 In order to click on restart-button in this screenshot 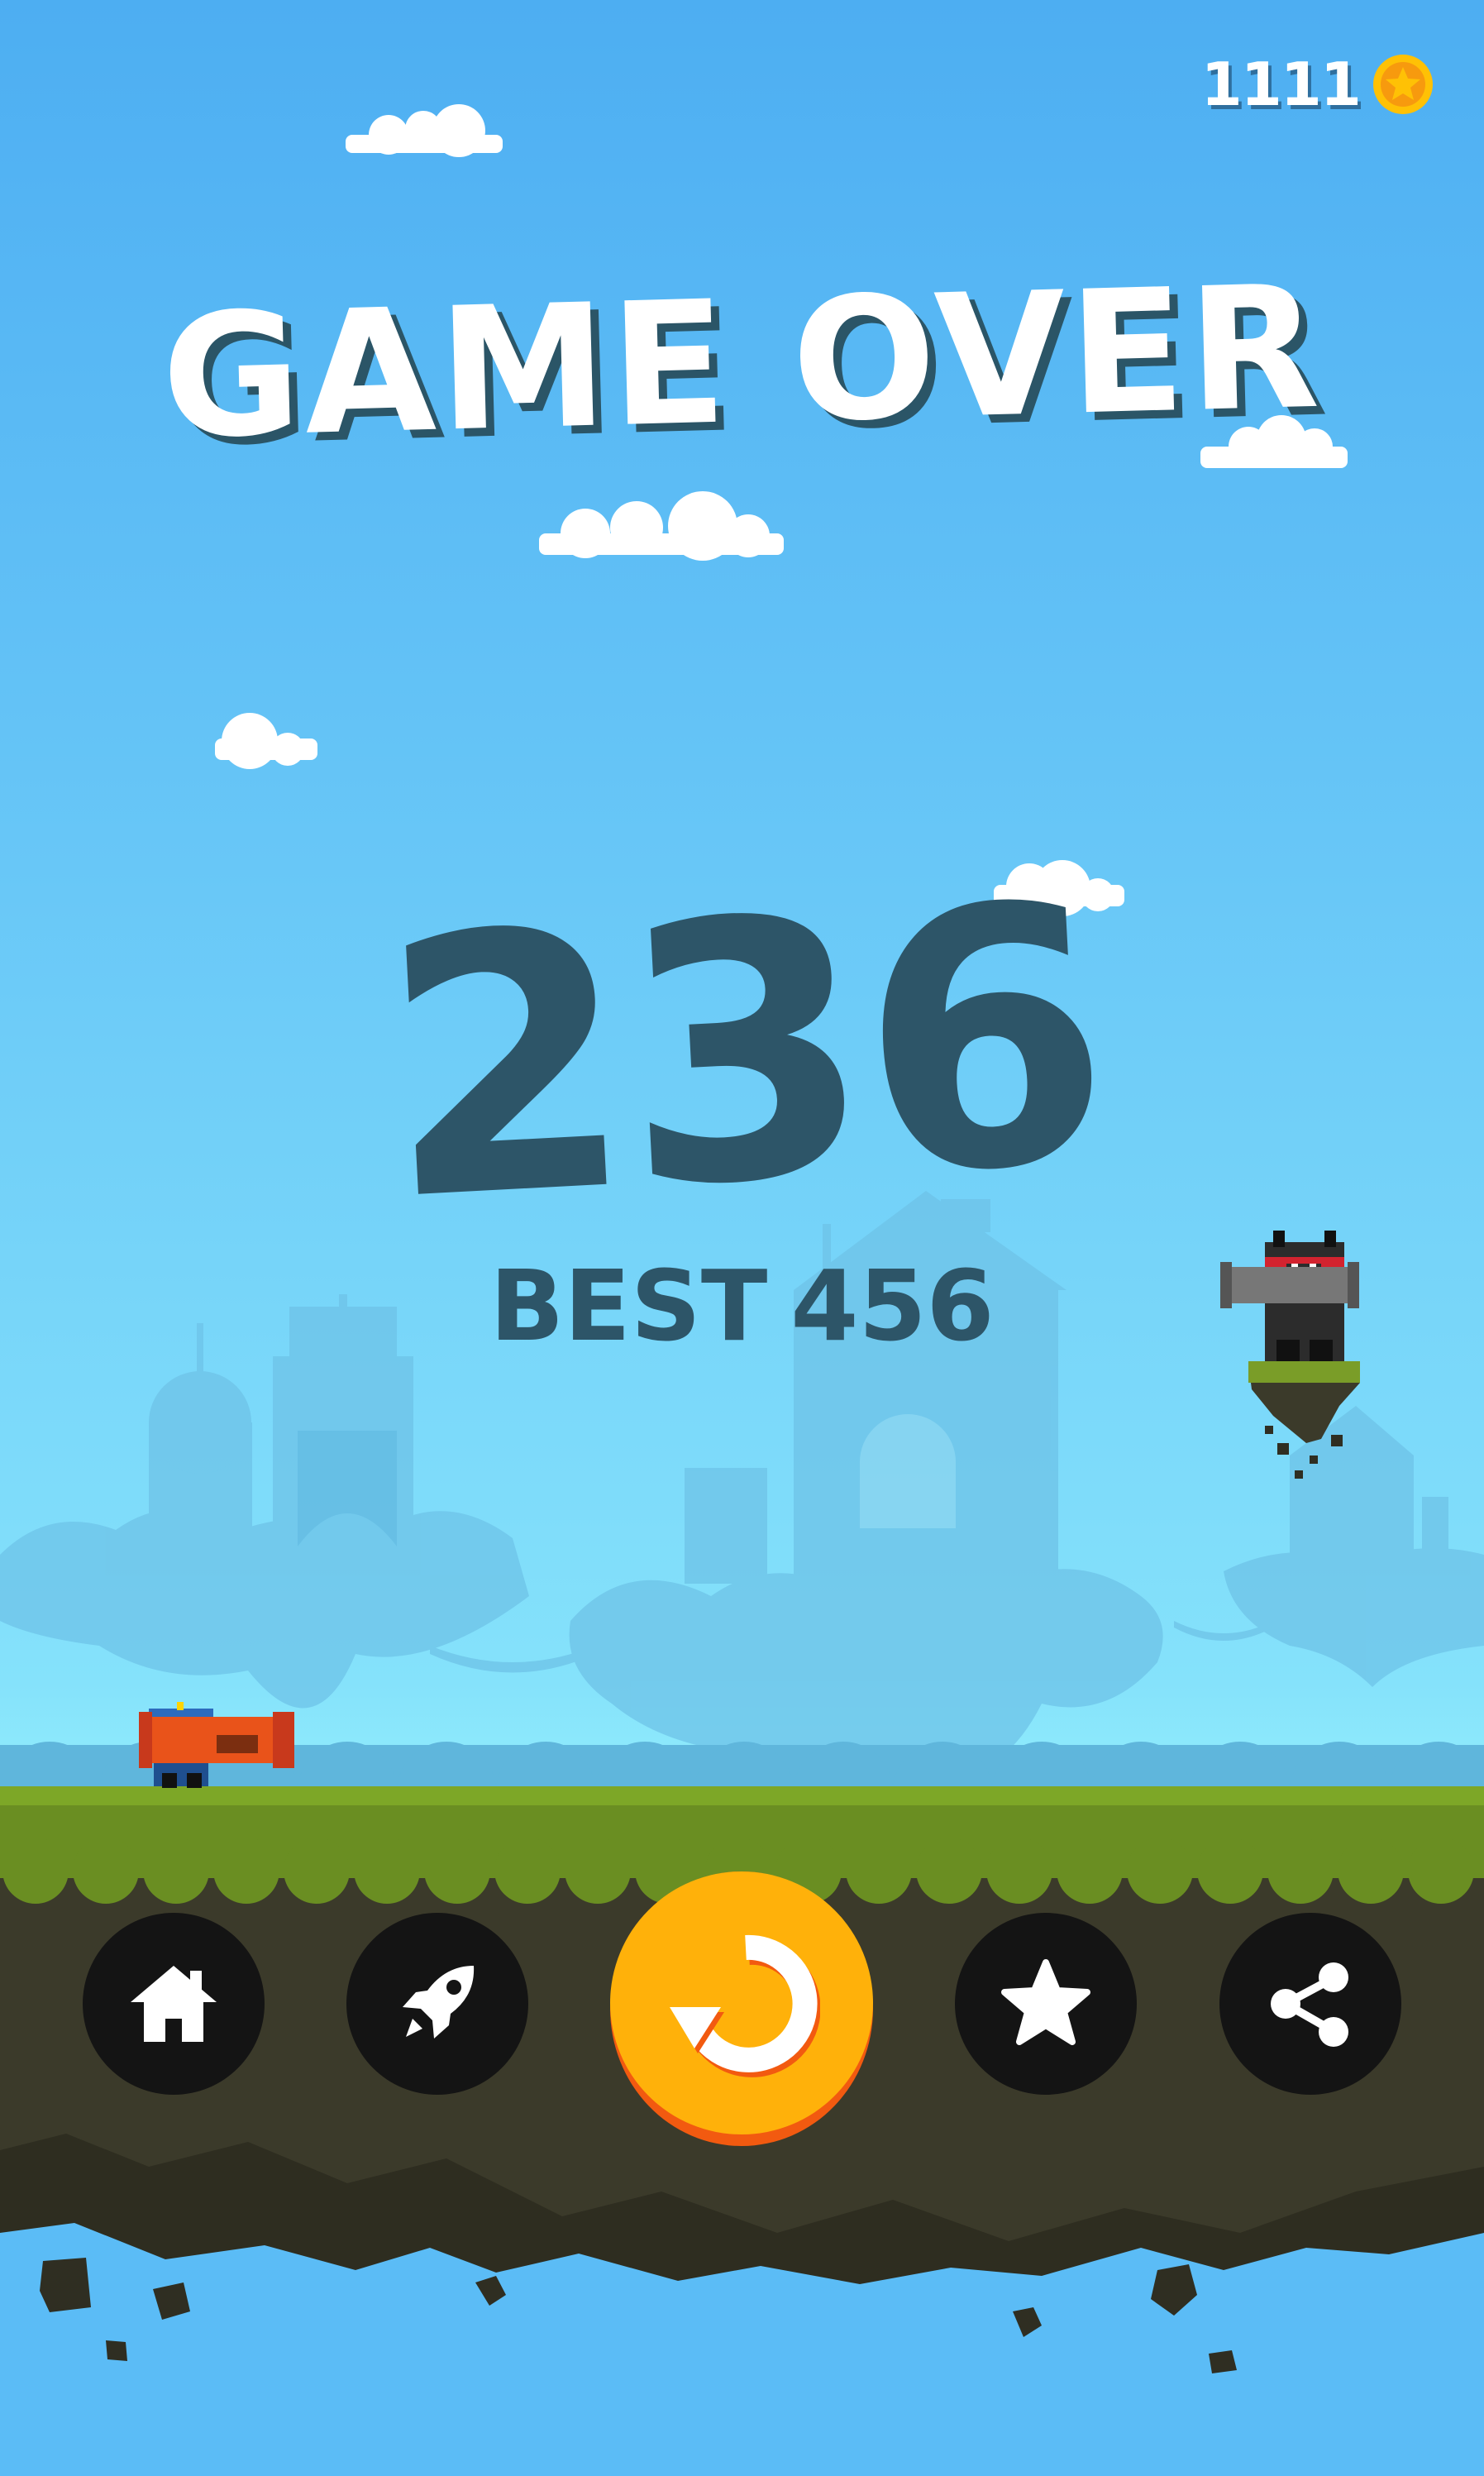, I will do `click(742, 2008)`.